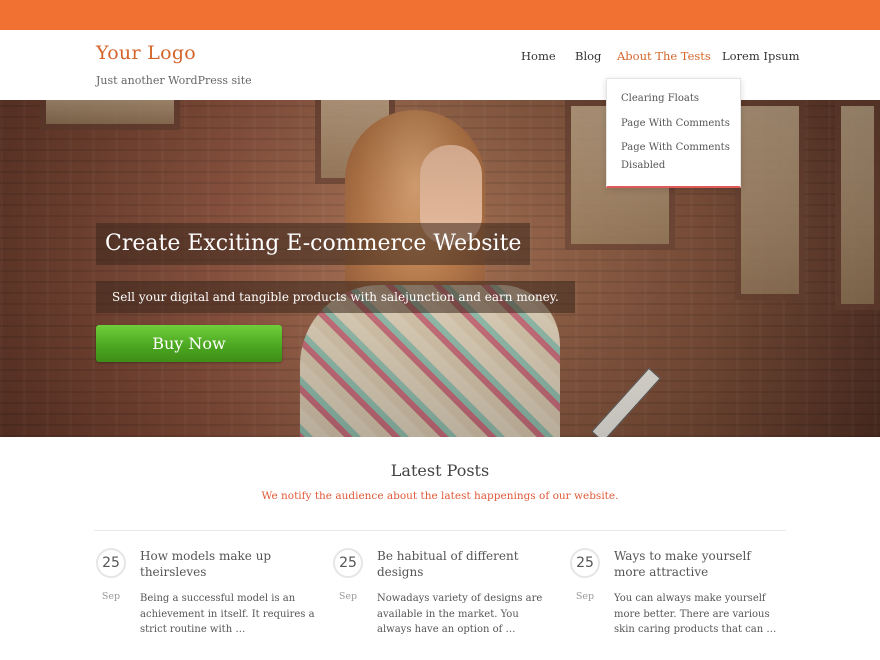 This screenshot has width=880, height=660. I want to click on latest-posts-heading: Latest Posts, so click(440, 470).